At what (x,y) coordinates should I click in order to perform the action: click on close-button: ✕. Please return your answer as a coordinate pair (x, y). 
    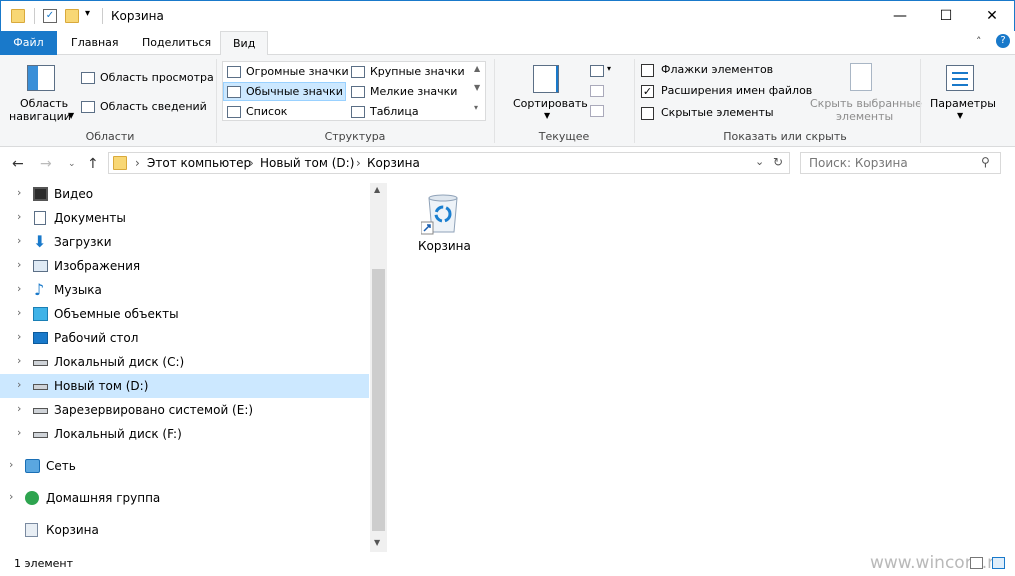
    Looking at the image, I should click on (992, 16).